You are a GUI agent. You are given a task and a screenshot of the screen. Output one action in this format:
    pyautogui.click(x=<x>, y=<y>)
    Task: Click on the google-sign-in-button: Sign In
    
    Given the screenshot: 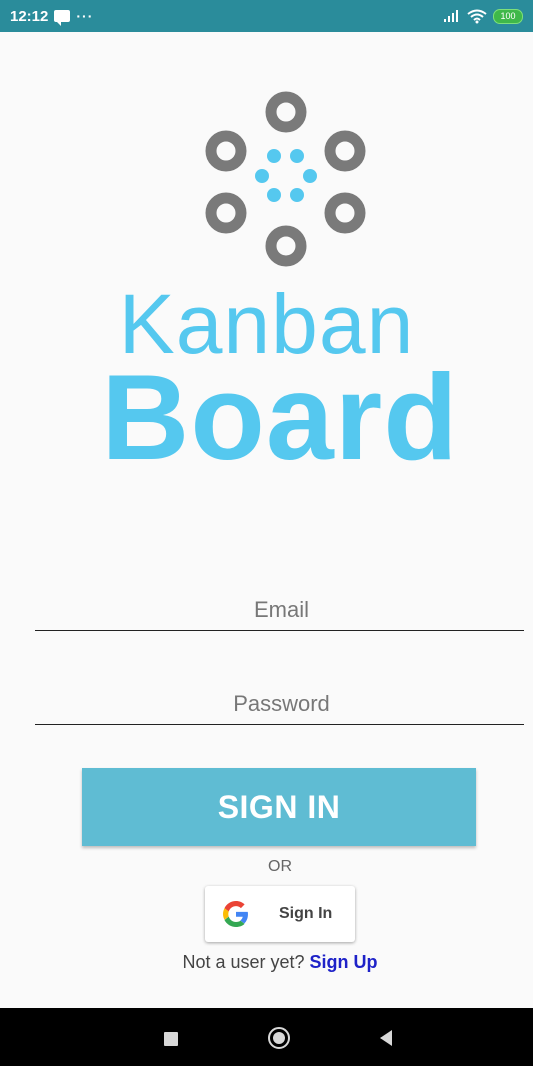 What is the action you would take?
    pyautogui.click(x=280, y=914)
    